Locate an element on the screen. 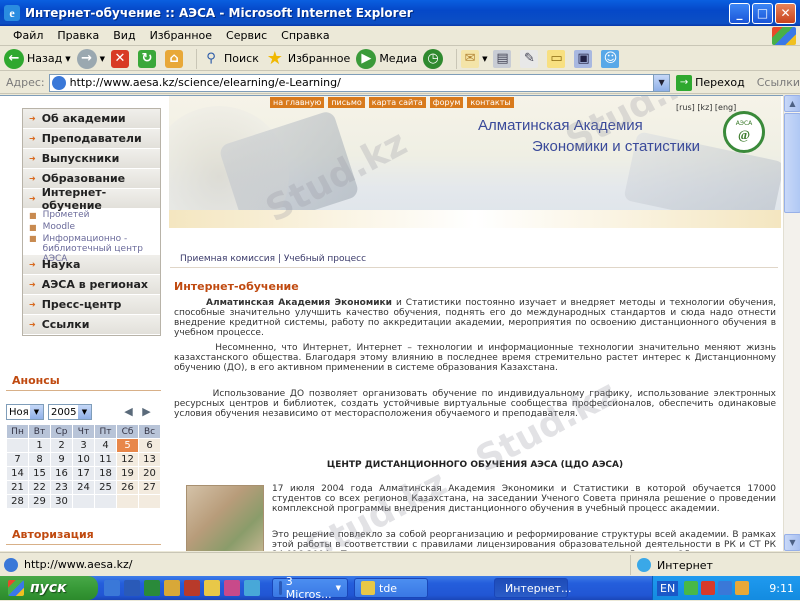  calendar-day: 15 is located at coordinates (39, 473).